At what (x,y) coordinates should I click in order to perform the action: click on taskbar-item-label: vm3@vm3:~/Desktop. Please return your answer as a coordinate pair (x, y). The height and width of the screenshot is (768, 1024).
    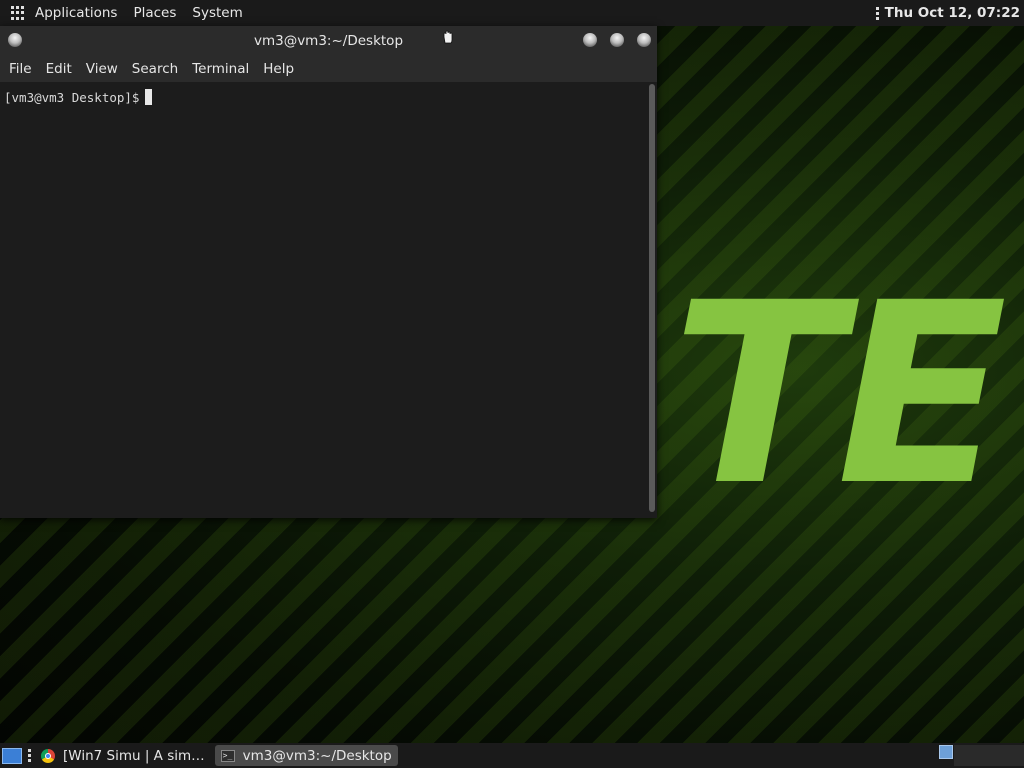
    Looking at the image, I should click on (317, 755).